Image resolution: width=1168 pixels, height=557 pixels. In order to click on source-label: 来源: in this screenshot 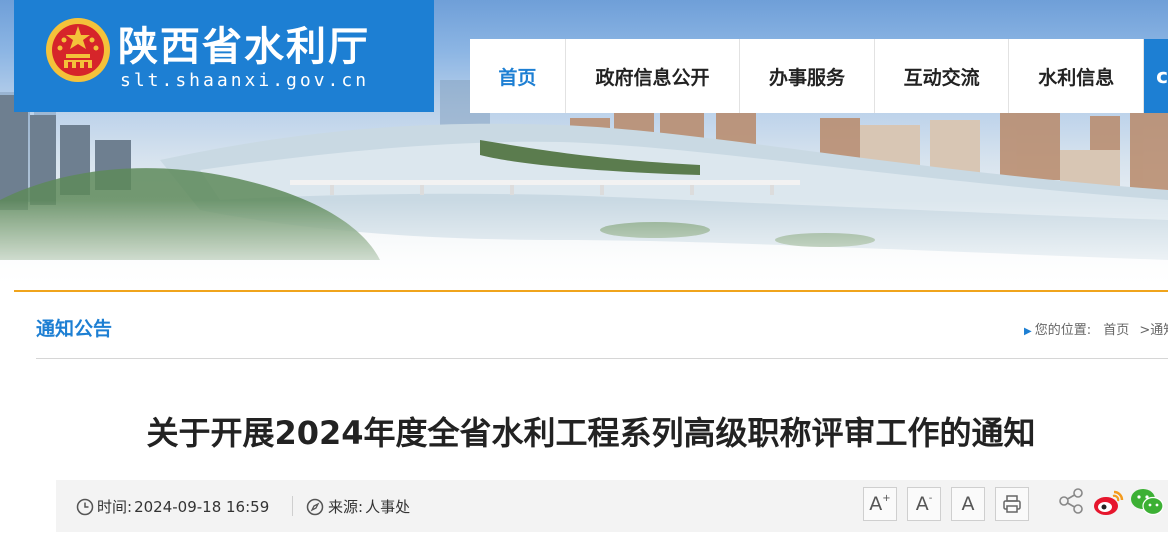, I will do `click(346, 507)`.